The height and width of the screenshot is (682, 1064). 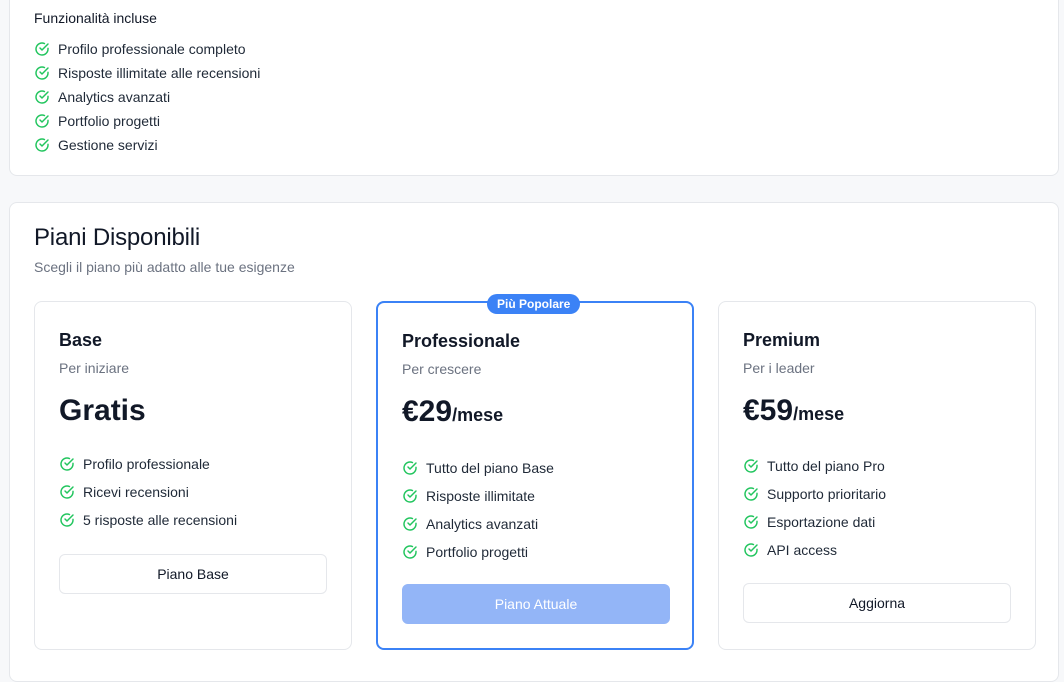 I want to click on feature-label: Profilo professionale completo, so click(x=152, y=49).